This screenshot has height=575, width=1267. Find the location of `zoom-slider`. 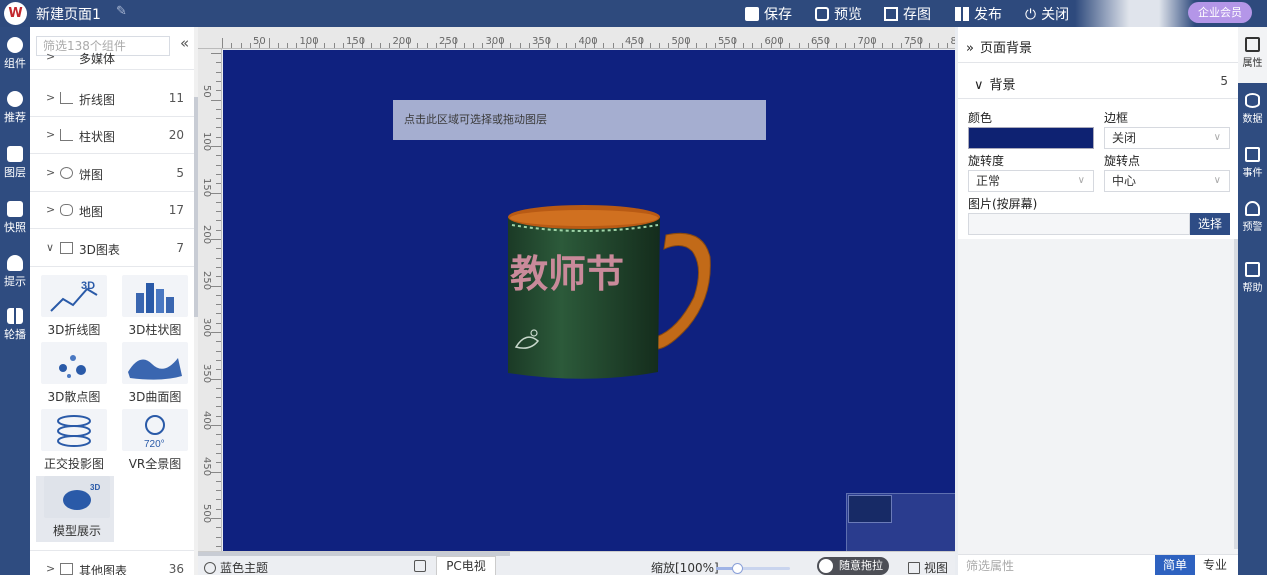

zoom-slider is located at coordinates (753, 568).